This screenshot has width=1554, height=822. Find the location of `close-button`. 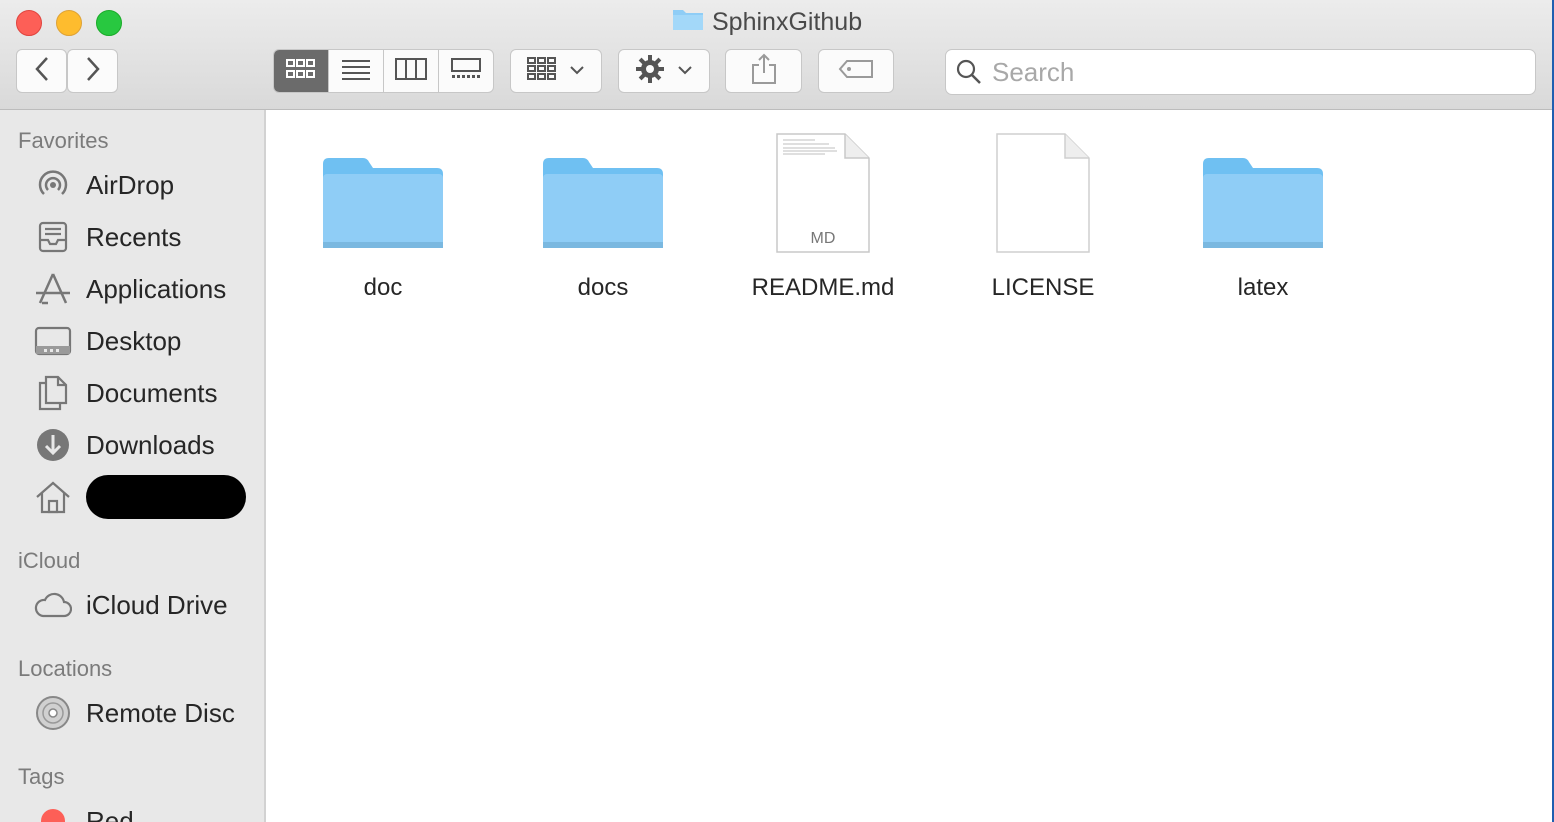

close-button is located at coordinates (29, 23).